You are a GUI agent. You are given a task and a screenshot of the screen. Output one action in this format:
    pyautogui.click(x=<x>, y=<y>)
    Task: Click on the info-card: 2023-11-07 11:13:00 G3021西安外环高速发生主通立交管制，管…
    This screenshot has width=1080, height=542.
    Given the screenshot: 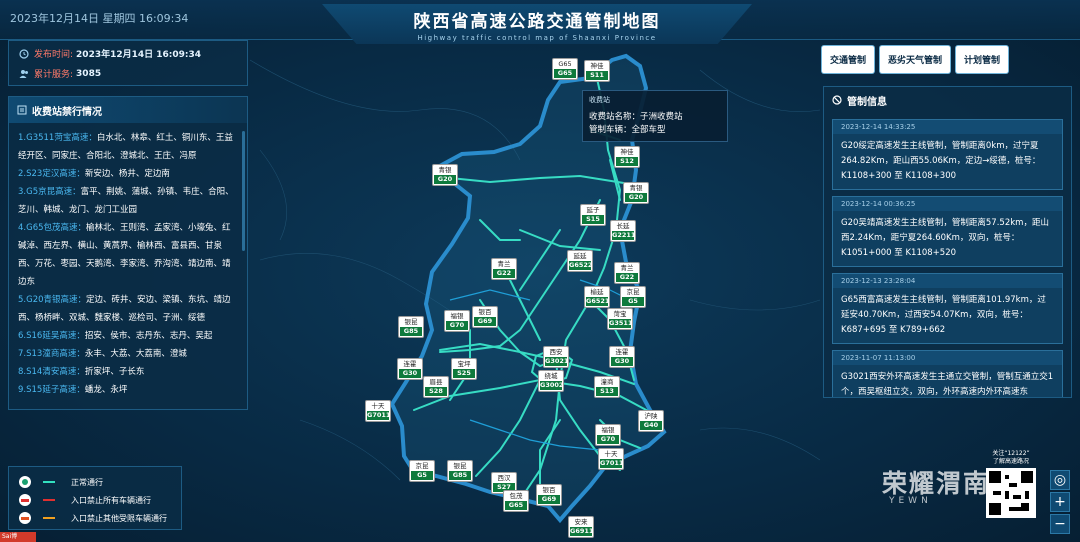 What is the action you would take?
    pyautogui.click(x=947, y=373)
    